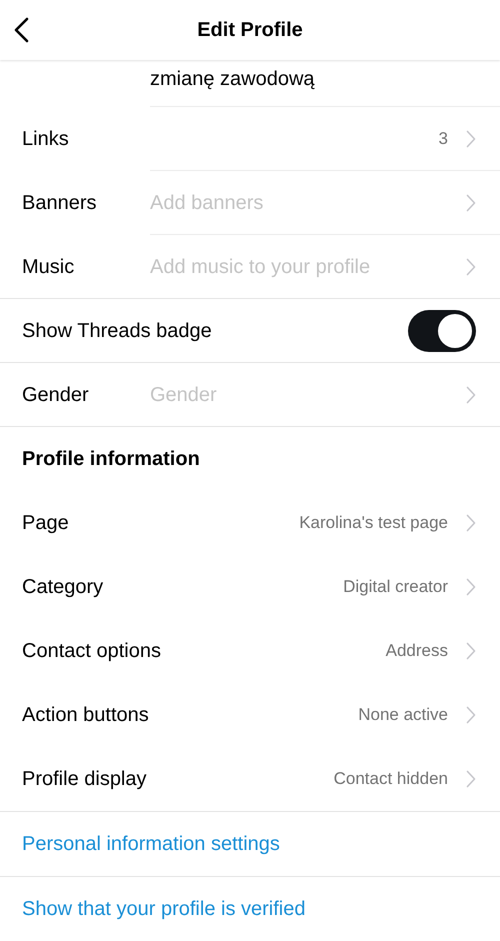  What do you see at coordinates (151, 844) in the screenshot?
I see `settings-link: Personal information settings` at bounding box center [151, 844].